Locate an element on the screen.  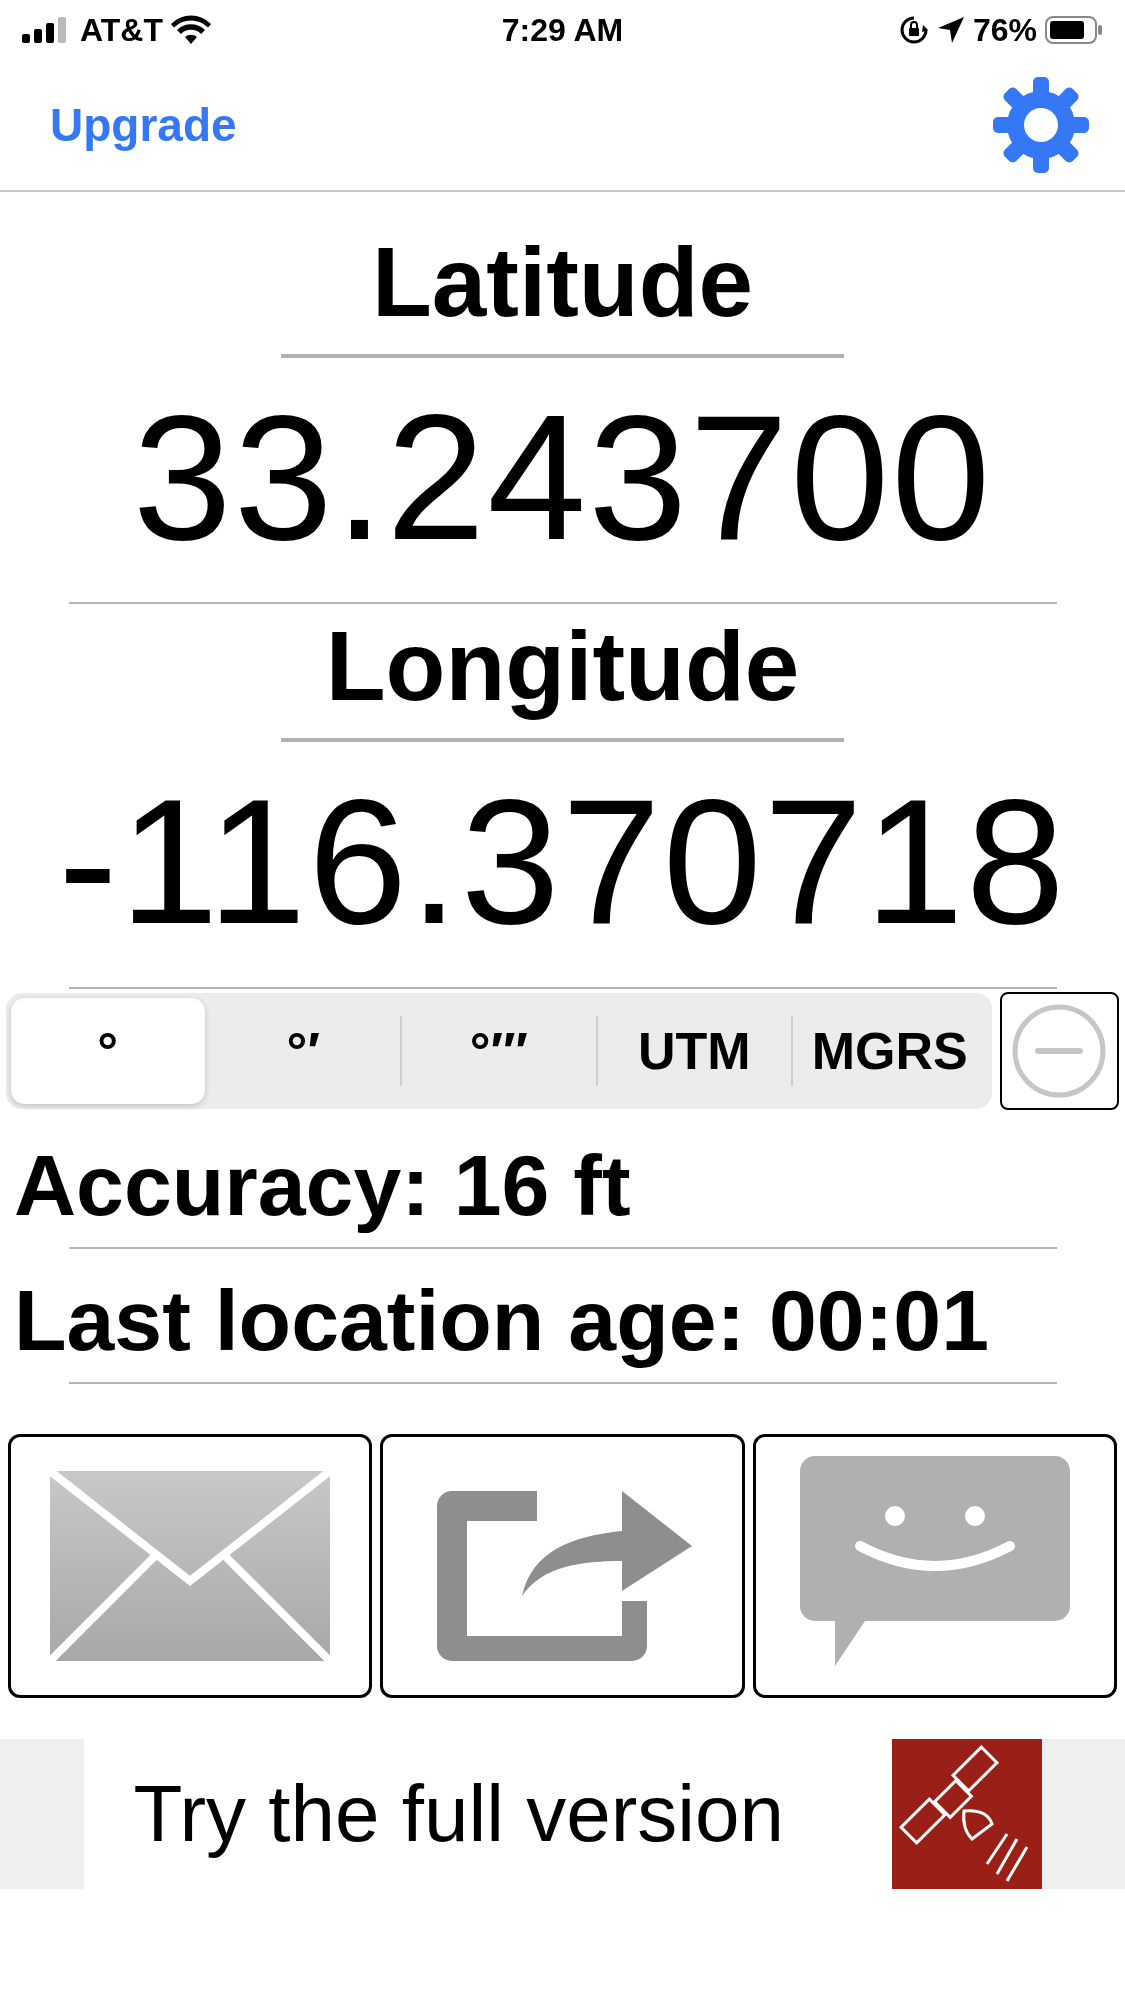
format-tab: UTM is located at coordinates (694, 1050).